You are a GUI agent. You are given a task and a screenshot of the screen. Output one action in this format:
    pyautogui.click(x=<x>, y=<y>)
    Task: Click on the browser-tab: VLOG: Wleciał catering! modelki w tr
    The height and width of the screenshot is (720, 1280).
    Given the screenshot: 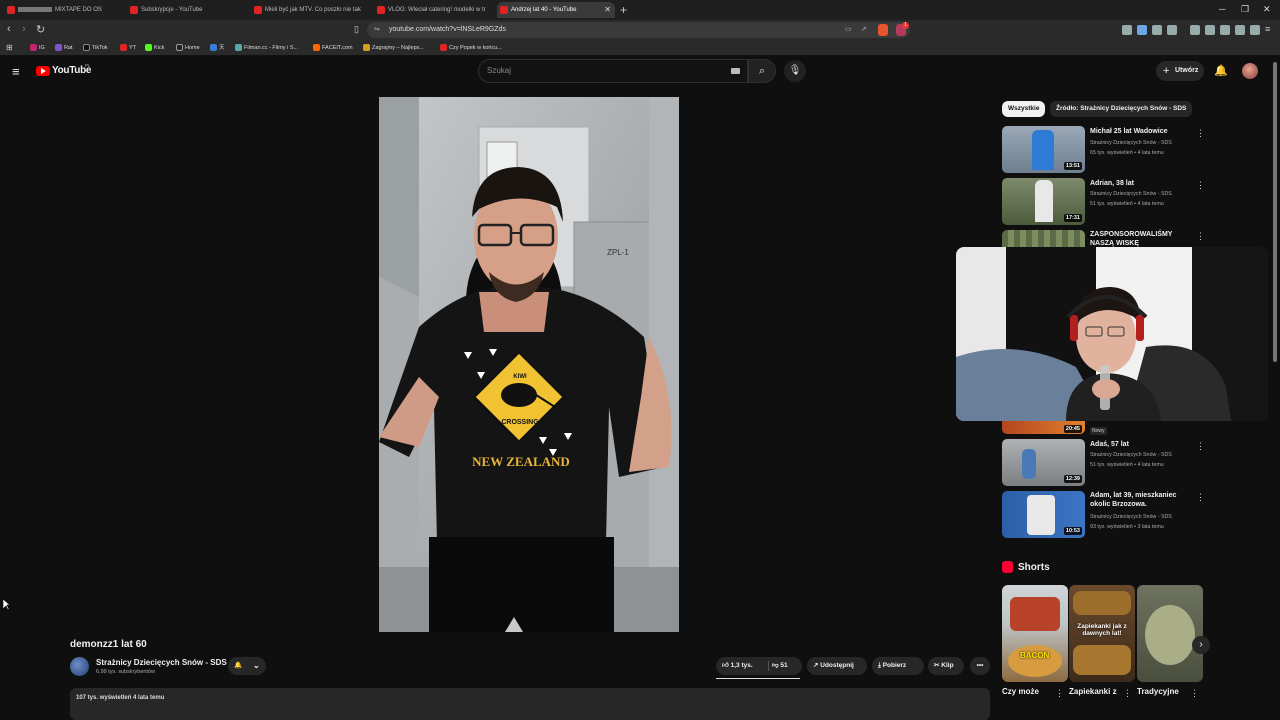 What is the action you would take?
    pyautogui.click(x=433, y=10)
    